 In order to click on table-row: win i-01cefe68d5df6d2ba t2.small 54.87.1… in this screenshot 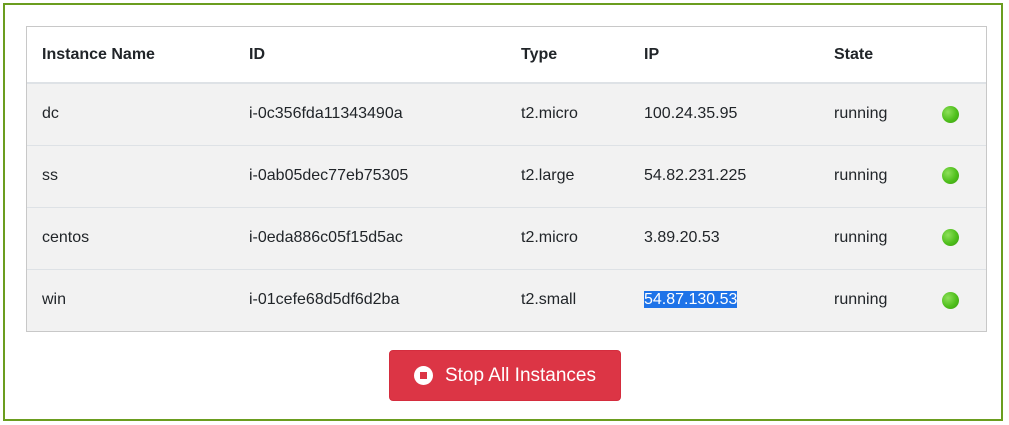, I will do `click(506, 299)`.